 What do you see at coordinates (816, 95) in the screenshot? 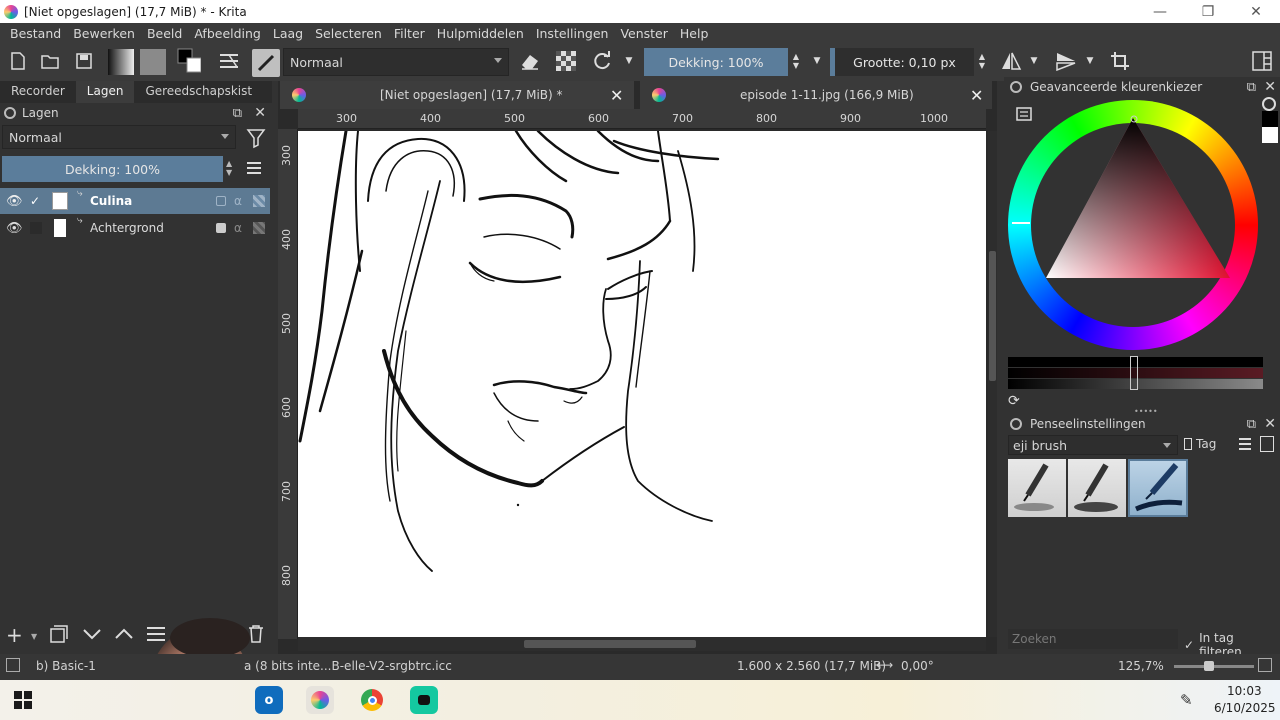
I see `document-tab: episode 1-11.jpg (166,9 MiB) ✕` at bounding box center [816, 95].